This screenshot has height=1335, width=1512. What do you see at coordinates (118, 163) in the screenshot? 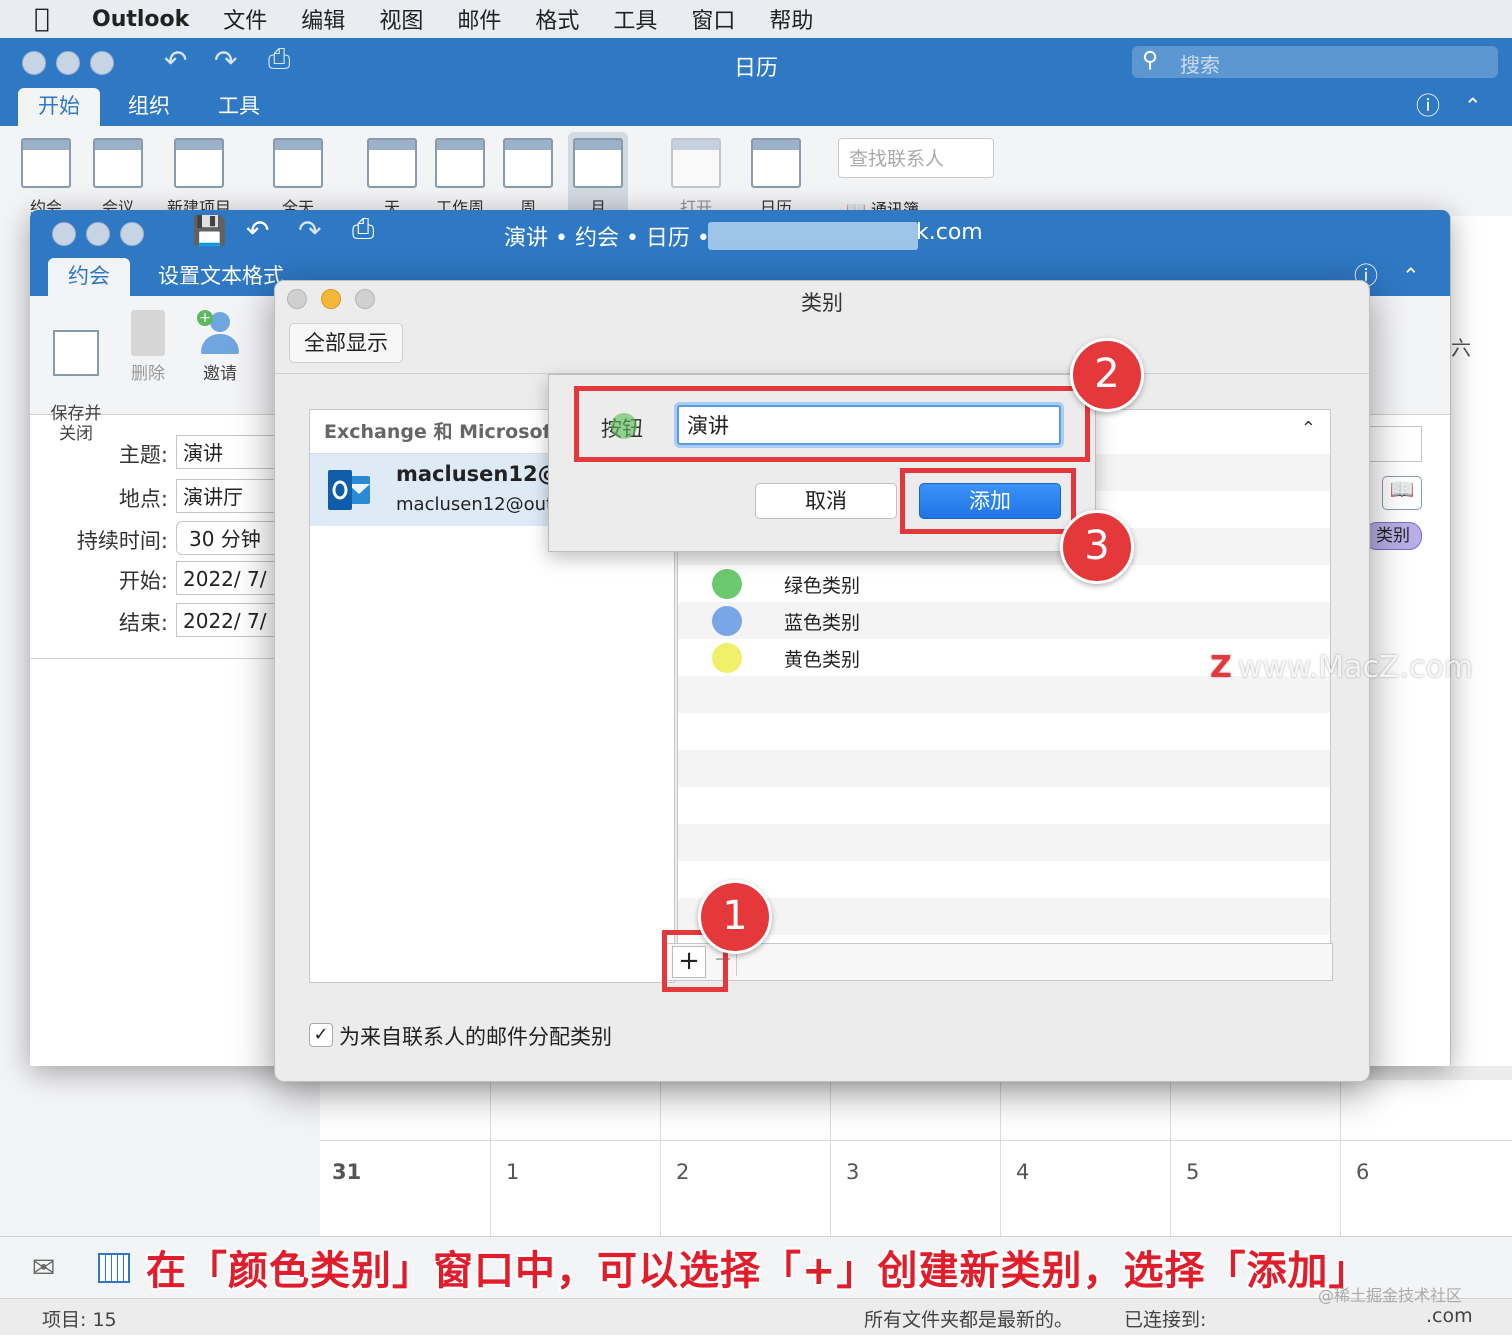
I see `meeting-icon` at bounding box center [118, 163].